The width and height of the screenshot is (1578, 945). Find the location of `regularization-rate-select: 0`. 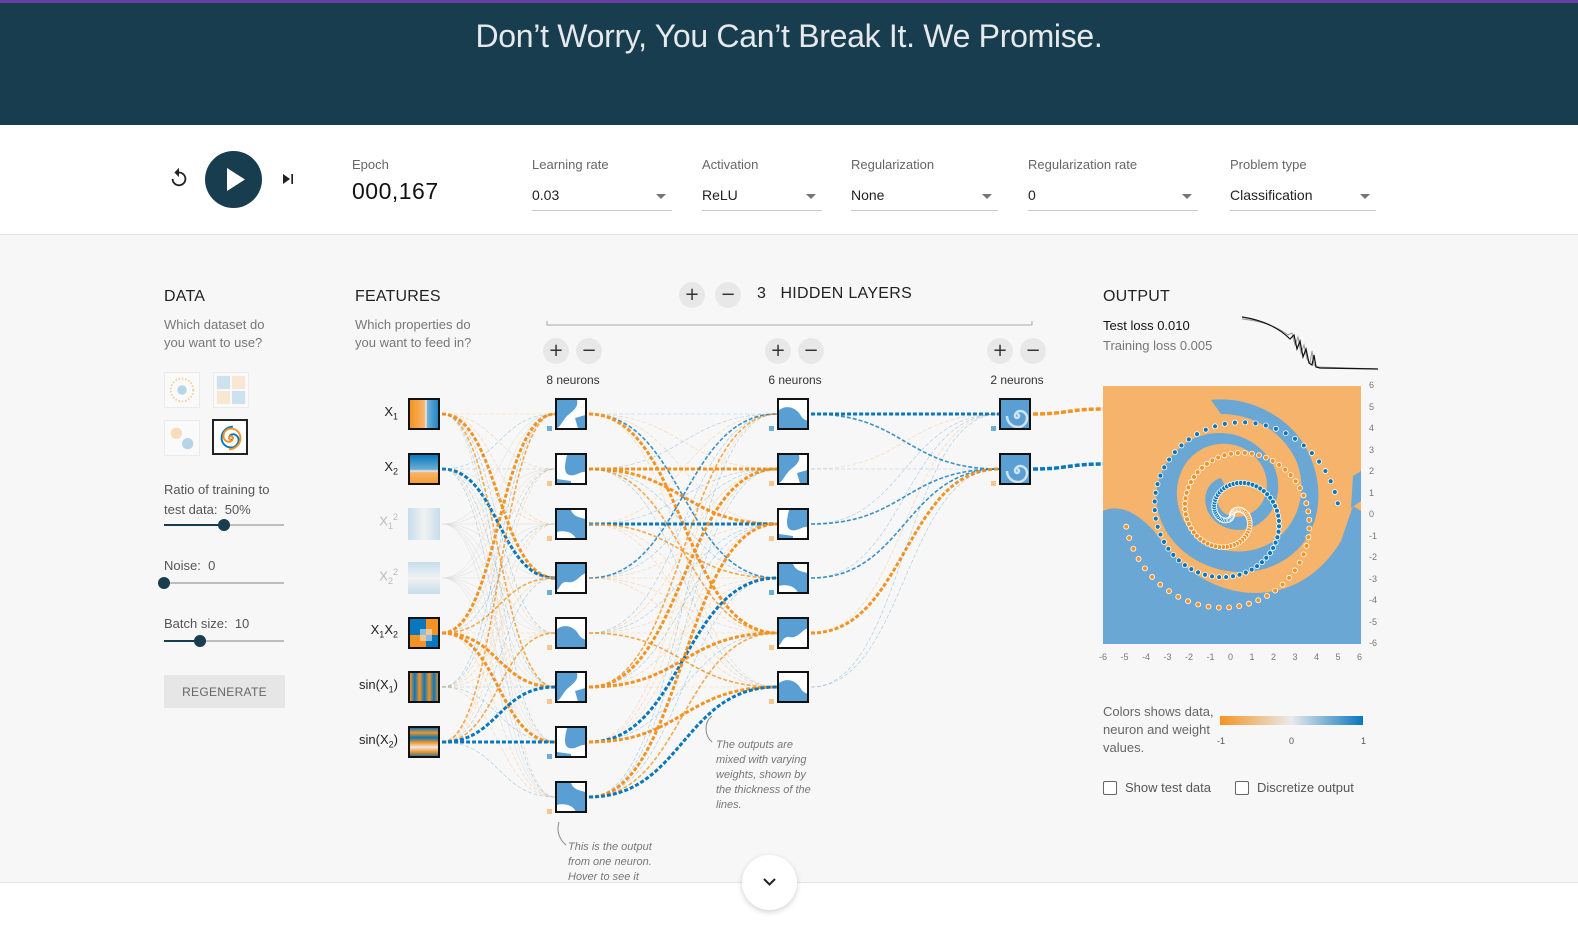

regularization-rate-select: 0 is located at coordinates (1113, 196).